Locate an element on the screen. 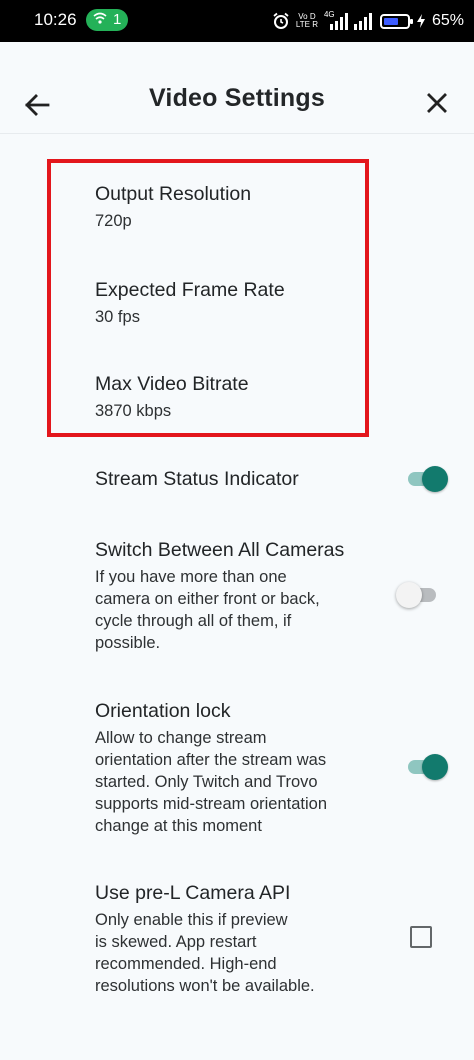  switch-cameras-toggle is located at coordinates (418, 595).